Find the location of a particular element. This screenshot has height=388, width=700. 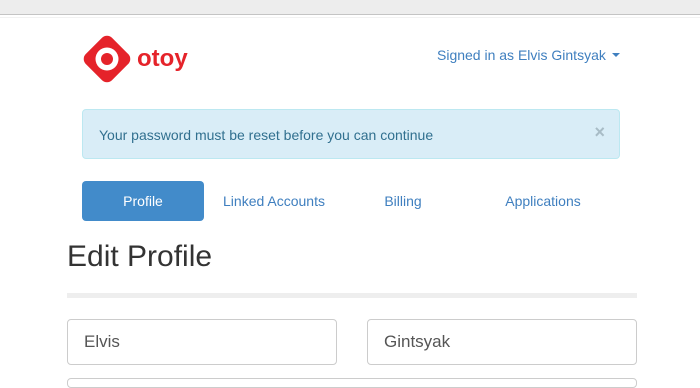

next-form-field is located at coordinates (352, 383).